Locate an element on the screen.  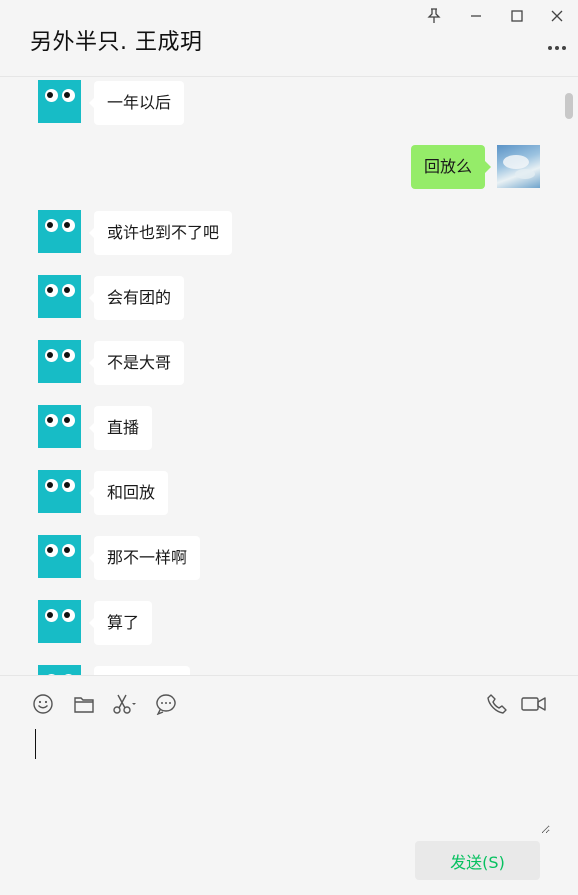
message-bubble: 直播 is located at coordinates (120, 428).